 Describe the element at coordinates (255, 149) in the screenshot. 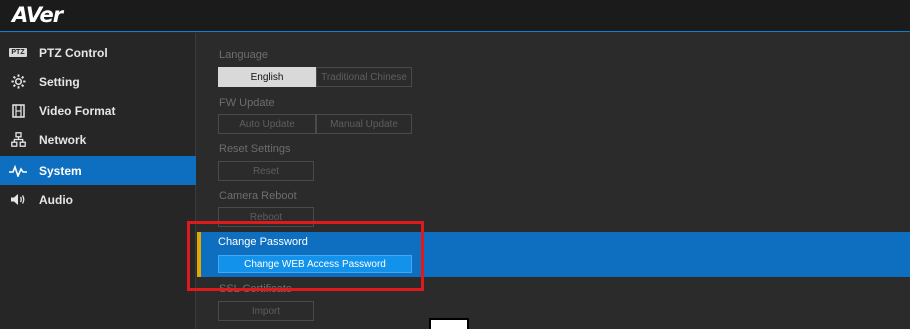

I see `reset-settings-label: Reset Settings` at that location.